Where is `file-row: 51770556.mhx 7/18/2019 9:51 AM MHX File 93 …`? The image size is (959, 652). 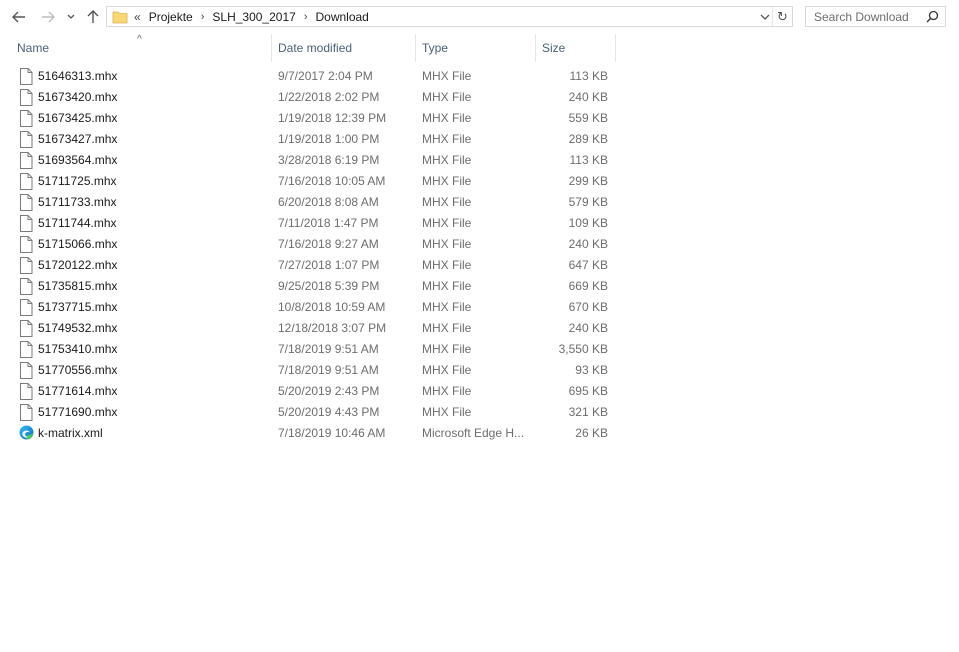
file-row: 51770556.mhx 7/18/2019 9:51 AM MHX File 93 … is located at coordinates (310, 370).